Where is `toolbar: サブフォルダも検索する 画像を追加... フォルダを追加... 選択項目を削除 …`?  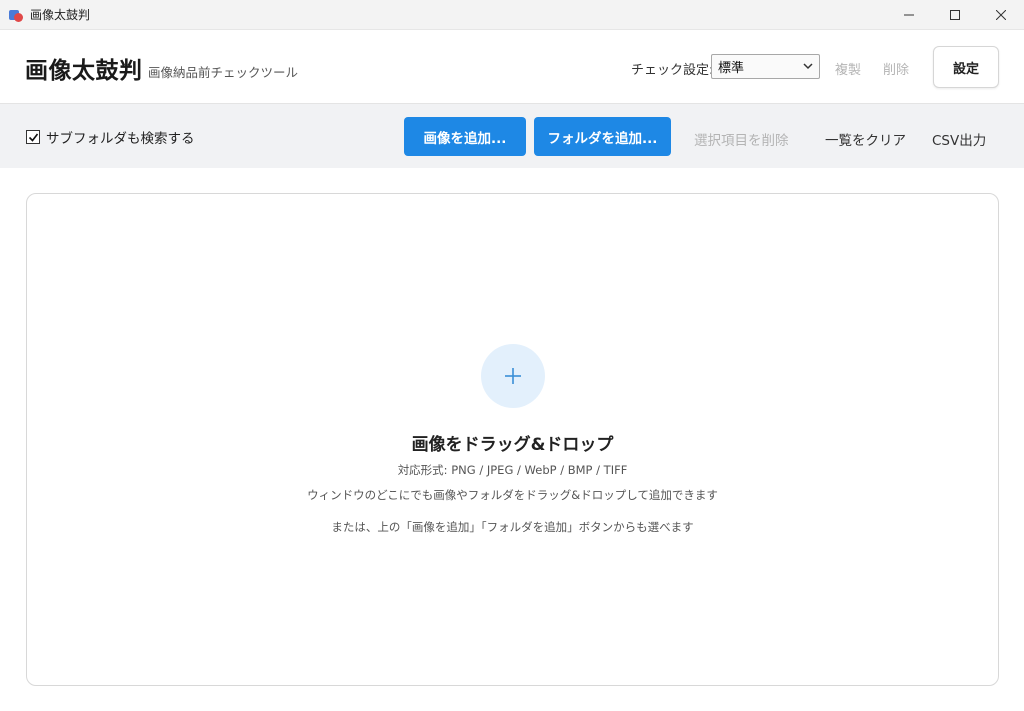
toolbar: サブフォルダも検索する 画像を追加... フォルダを追加... 選択項目を削除 … is located at coordinates (512, 136).